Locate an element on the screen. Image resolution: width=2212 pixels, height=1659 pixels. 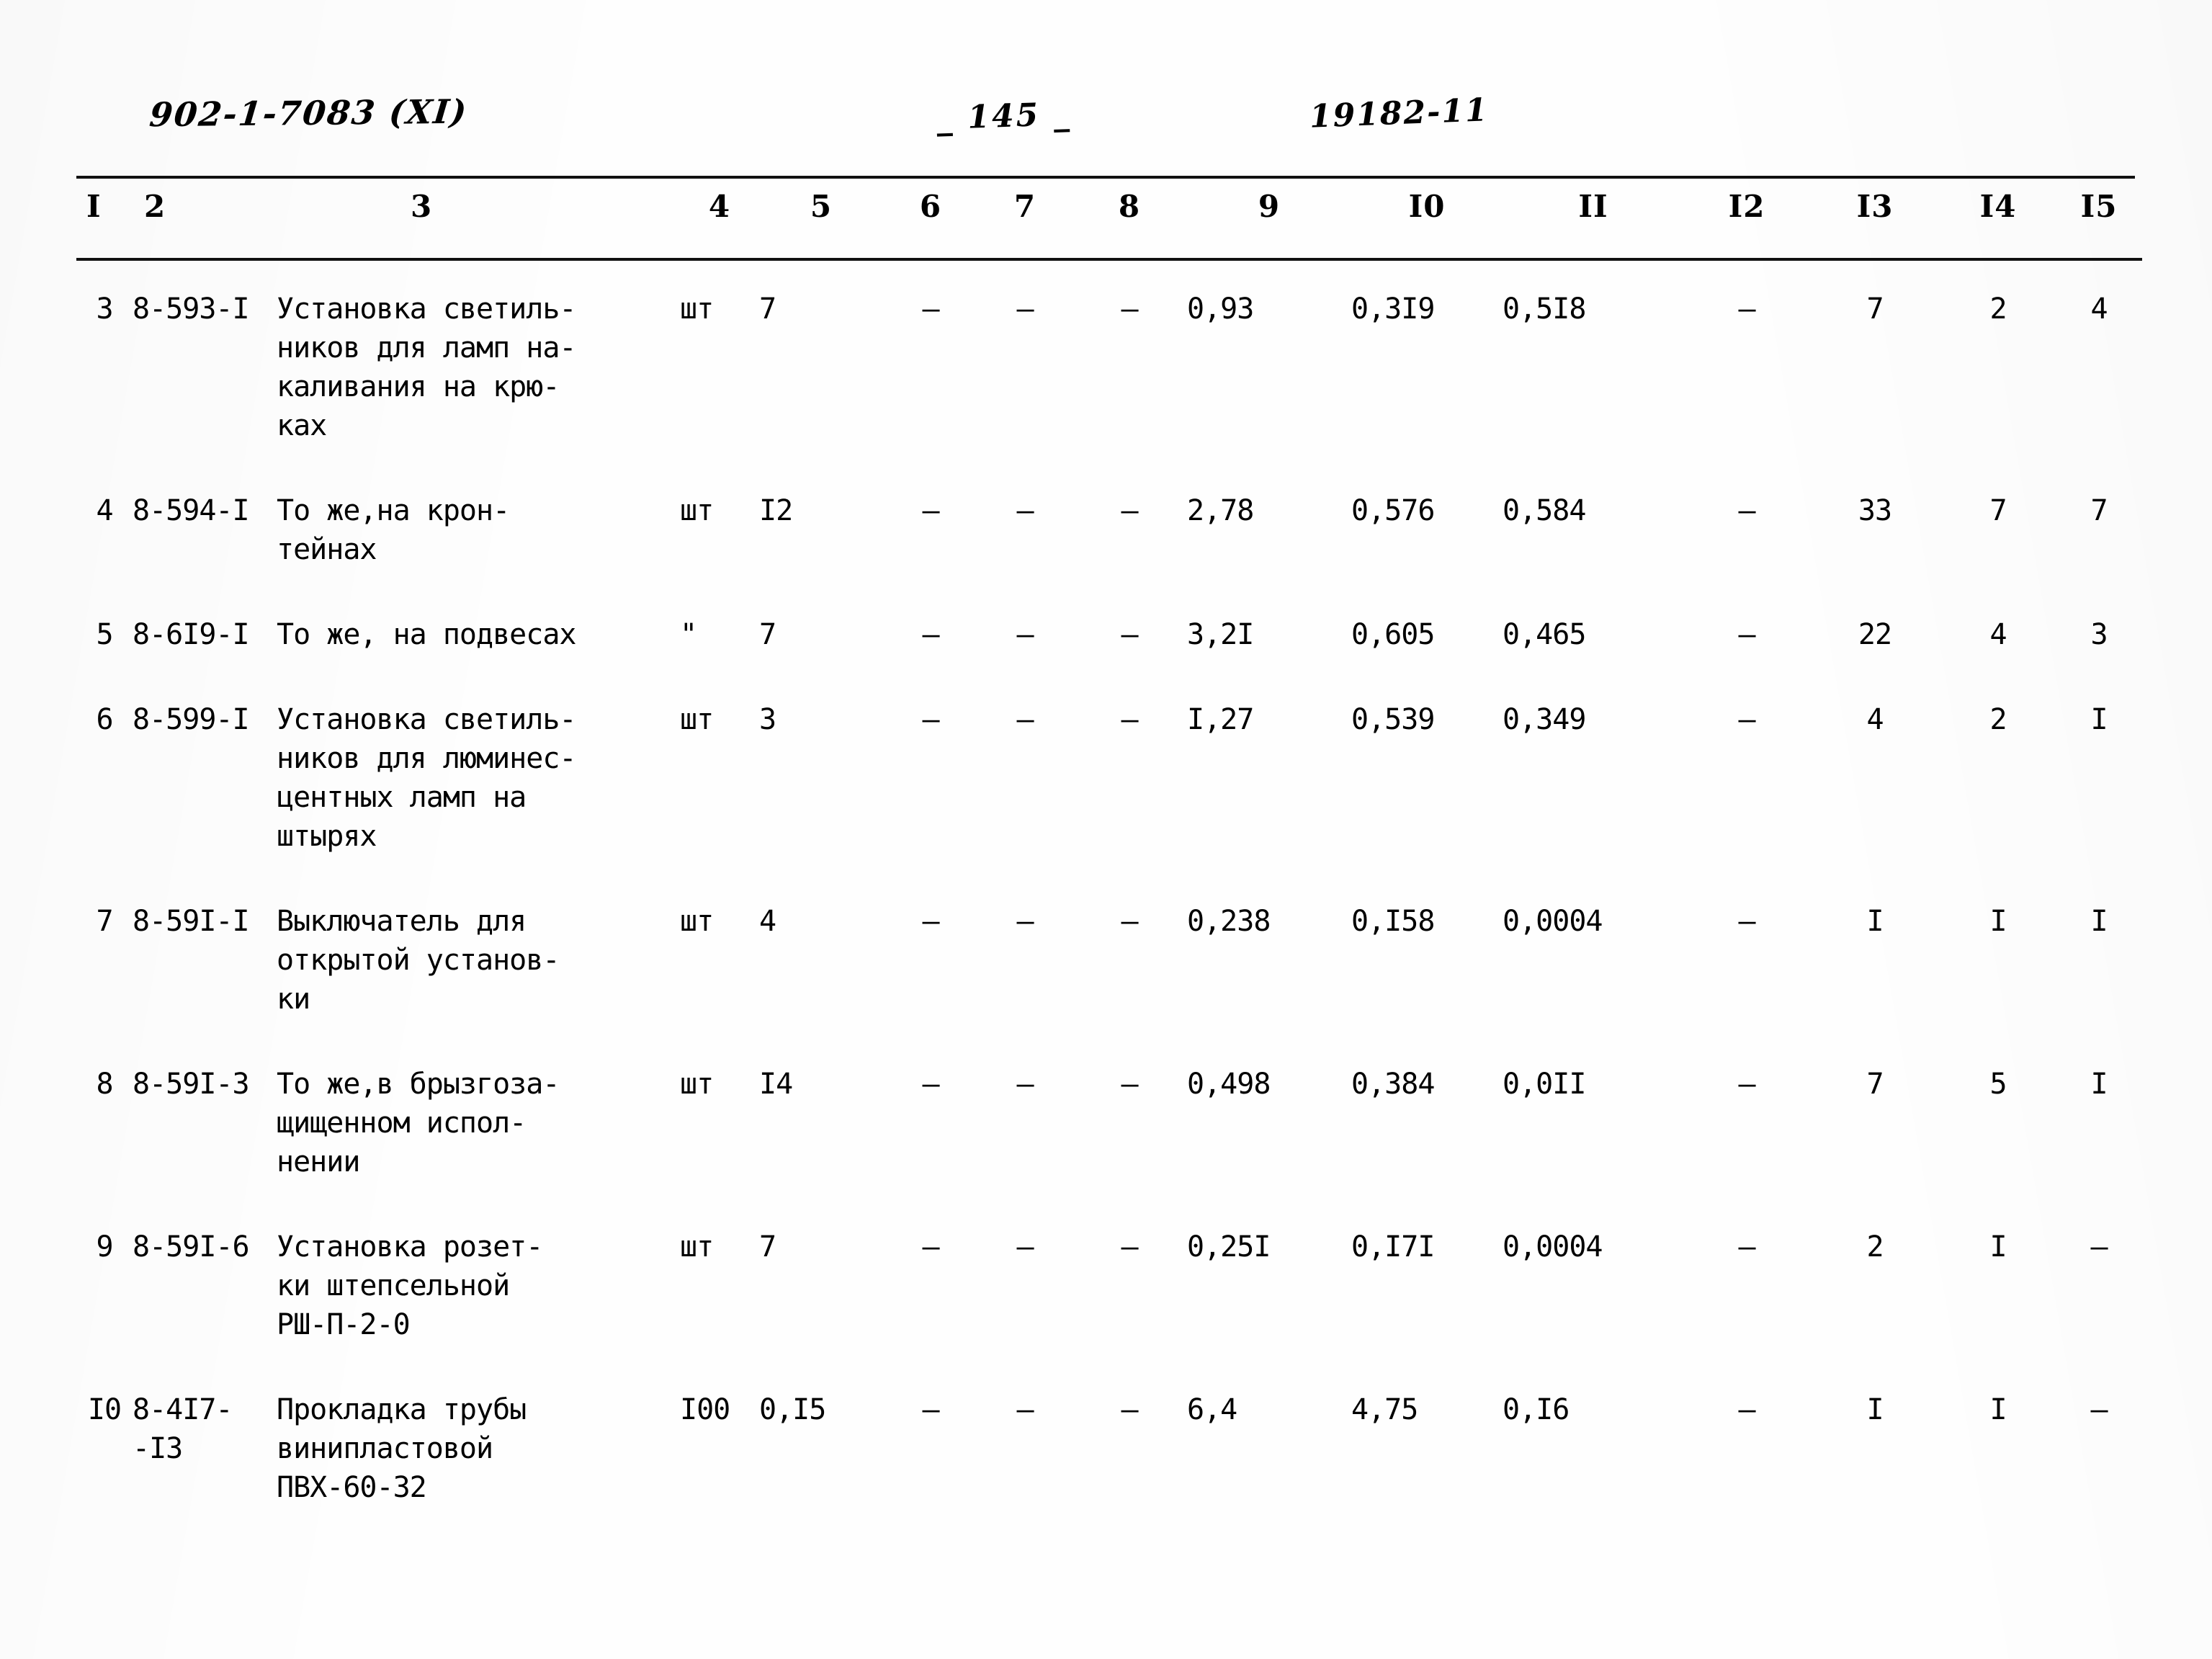
col10-value: 0,384 is located at coordinates (1393, 1084).